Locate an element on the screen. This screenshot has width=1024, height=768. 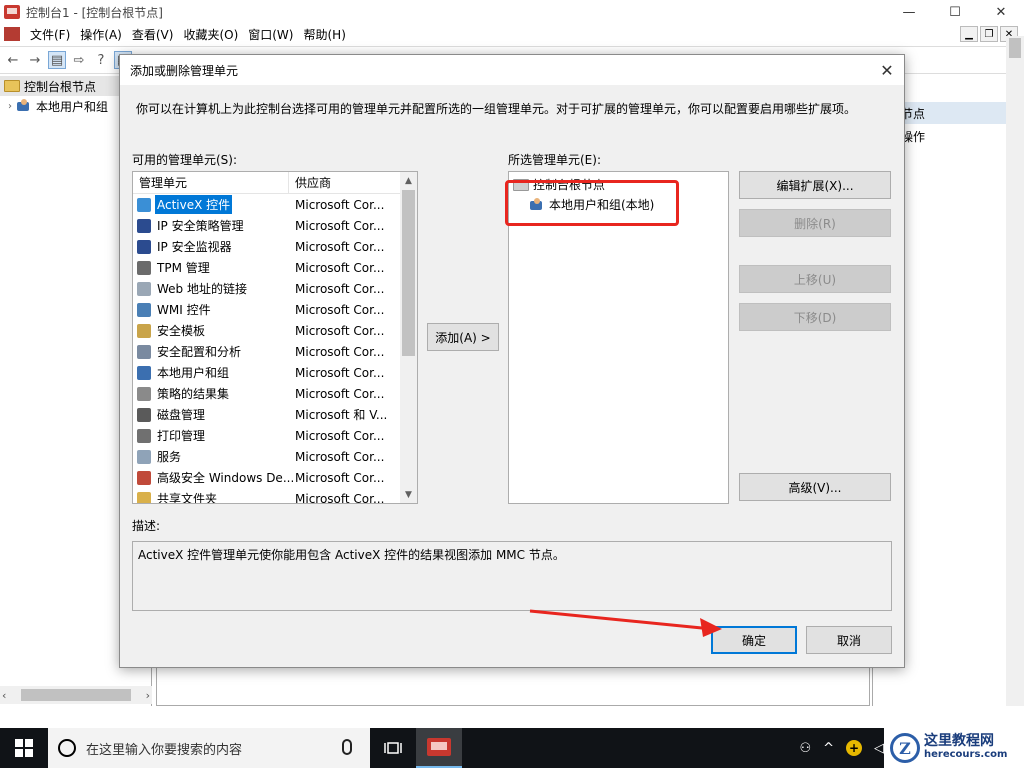
windows-logo-icon is located at coordinates (24, 748).